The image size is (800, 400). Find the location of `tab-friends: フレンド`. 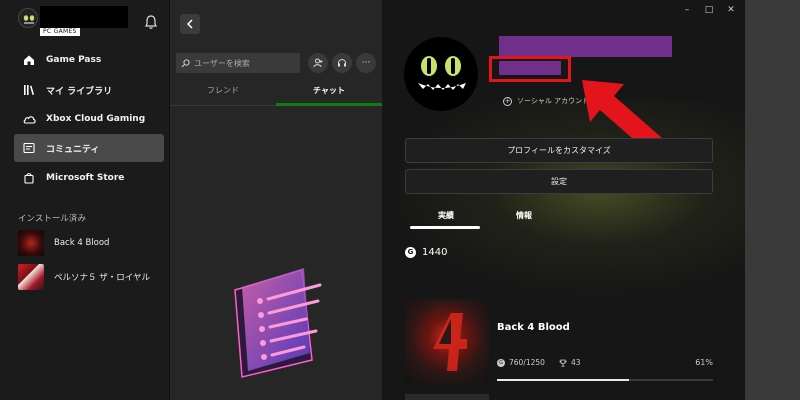

tab-friends: フレンド is located at coordinates (223, 92).